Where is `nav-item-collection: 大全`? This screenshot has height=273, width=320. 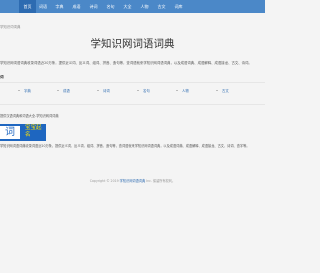 nav-item-collection: 大全 is located at coordinates (127, 6).